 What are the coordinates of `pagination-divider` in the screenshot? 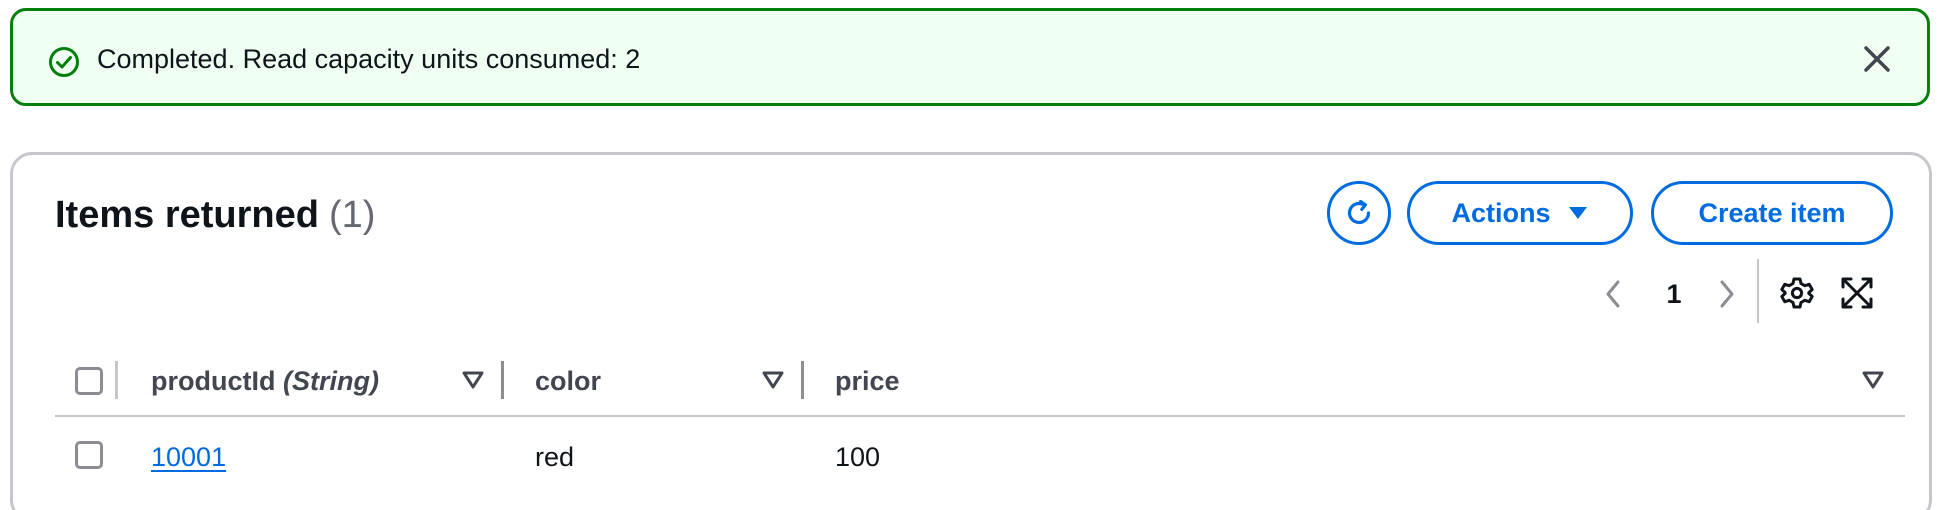 It's located at (1758, 291).